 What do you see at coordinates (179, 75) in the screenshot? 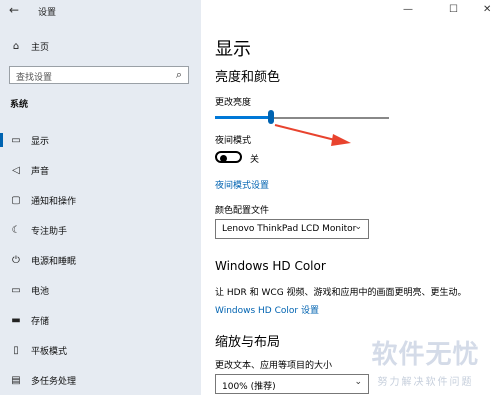
I see `search-icon: ⌕` at bounding box center [179, 75].